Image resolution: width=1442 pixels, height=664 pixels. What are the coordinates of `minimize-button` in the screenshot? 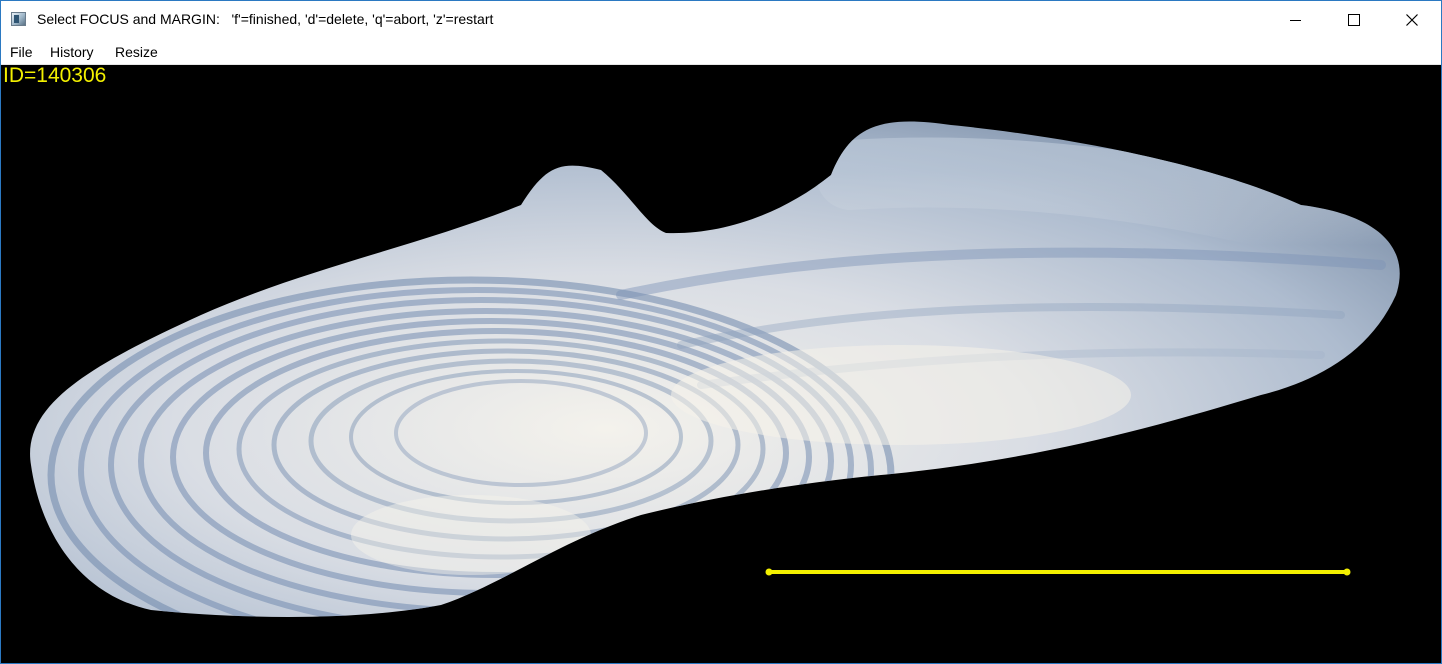 It's located at (1296, 20).